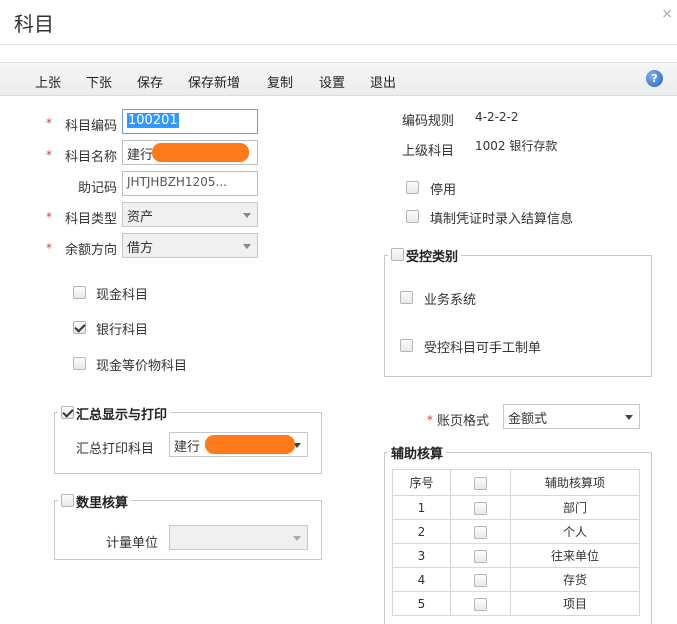  I want to click on table-row: 1 部门, so click(516, 507).